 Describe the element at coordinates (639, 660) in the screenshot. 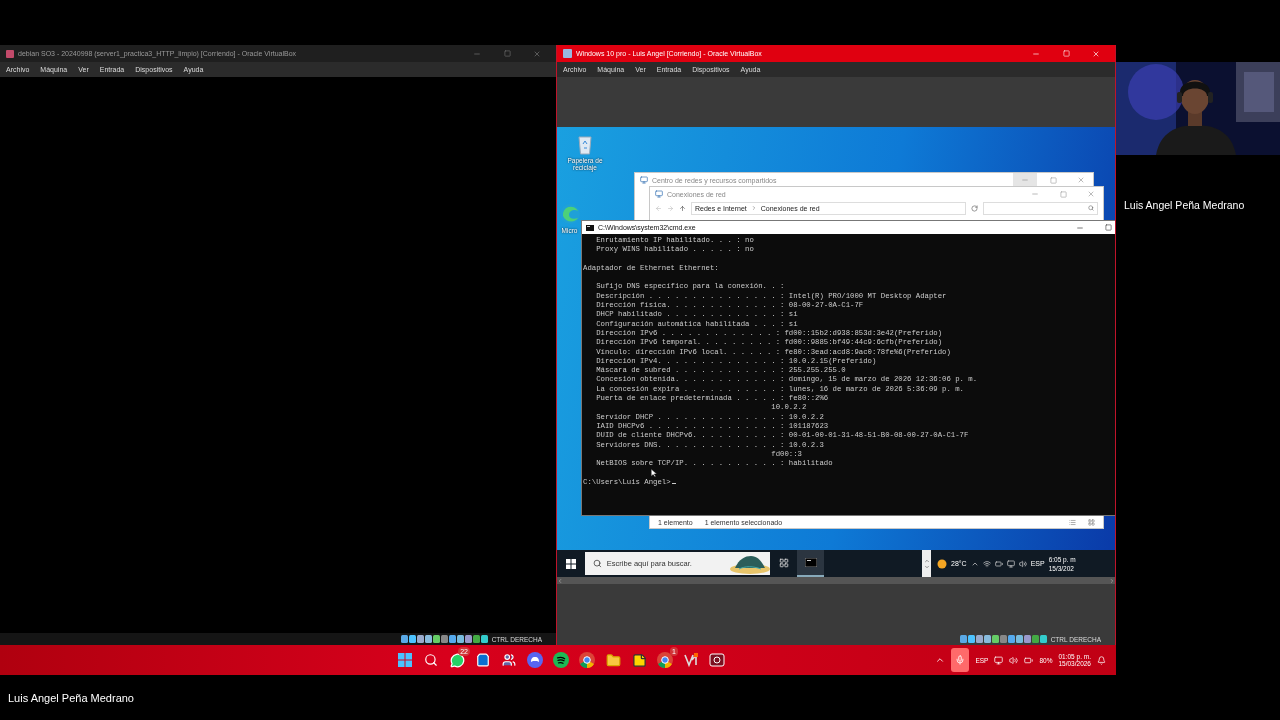

I see `sticky-note-icon` at that location.